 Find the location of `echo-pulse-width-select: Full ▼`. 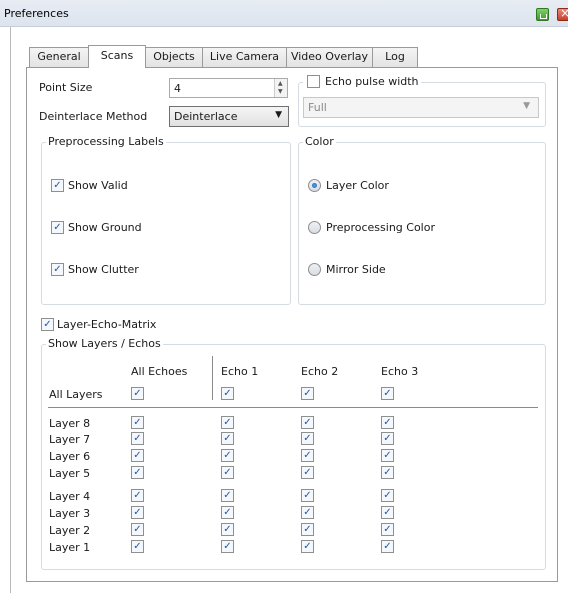

echo-pulse-width-select: Full ▼ is located at coordinates (421, 107).